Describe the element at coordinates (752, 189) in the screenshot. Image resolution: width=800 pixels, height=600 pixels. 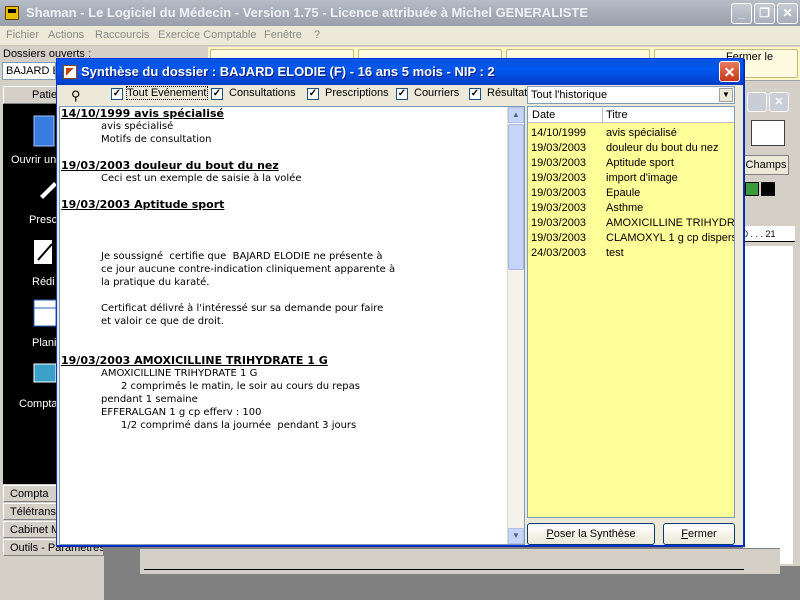
I see `color-green-swatch` at that location.